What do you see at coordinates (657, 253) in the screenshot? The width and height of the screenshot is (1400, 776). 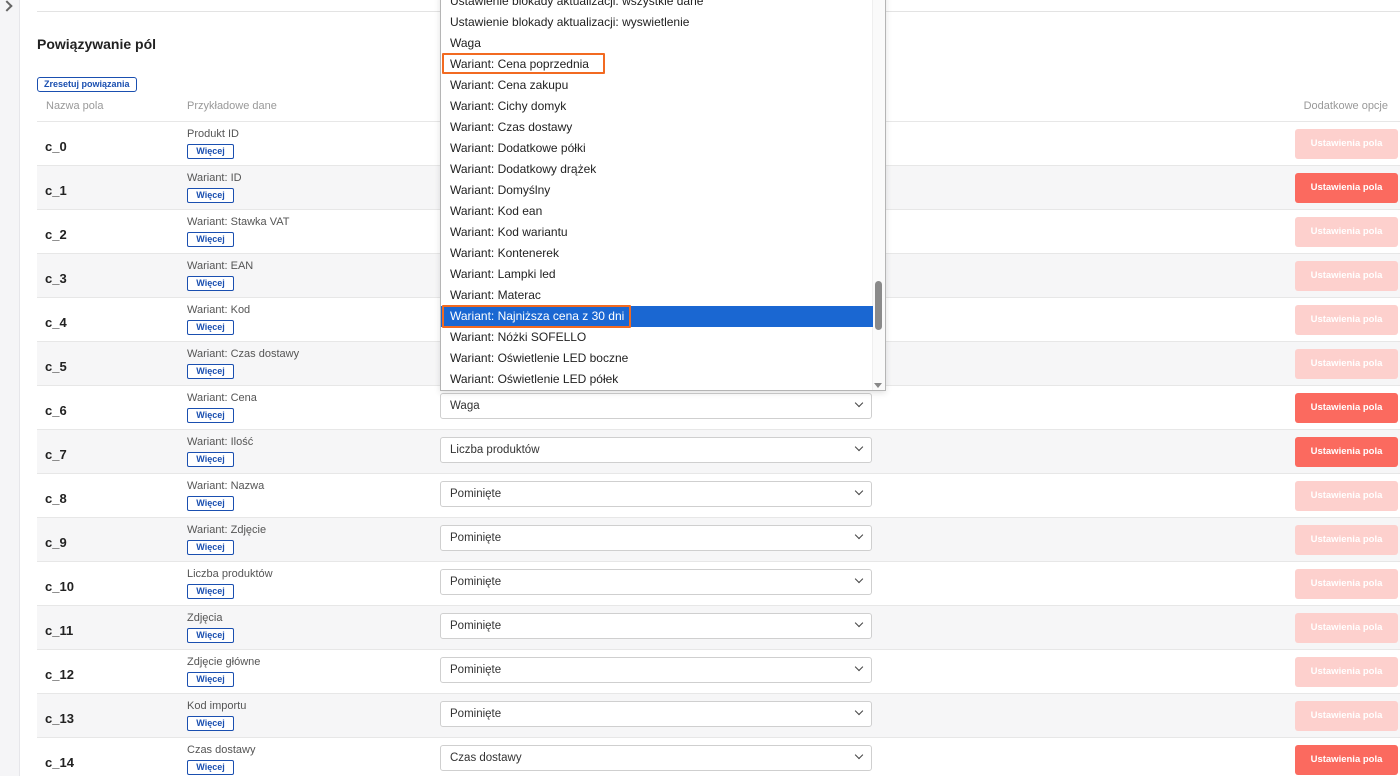 I see `dropdown-option: Wariant: Kontenerek` at bounding box center [657, 253].